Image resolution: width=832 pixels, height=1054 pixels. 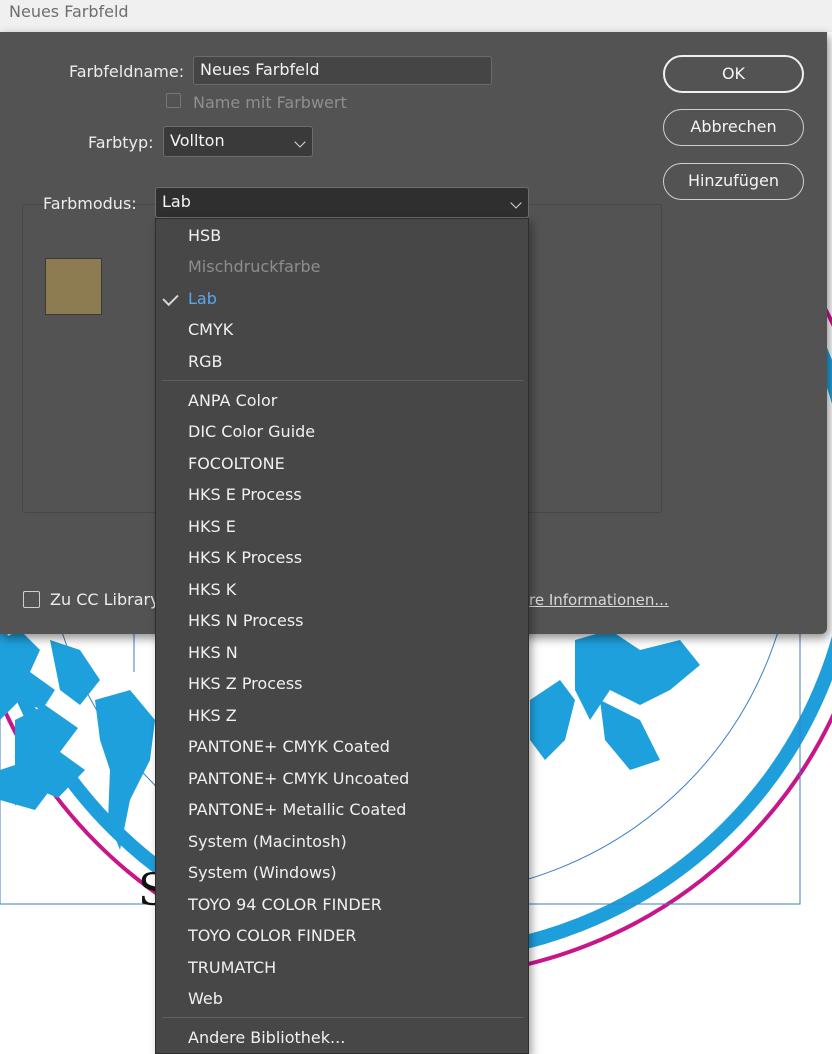 I want to click on add-button: Hinzufügen, so click(x=733, y=181).